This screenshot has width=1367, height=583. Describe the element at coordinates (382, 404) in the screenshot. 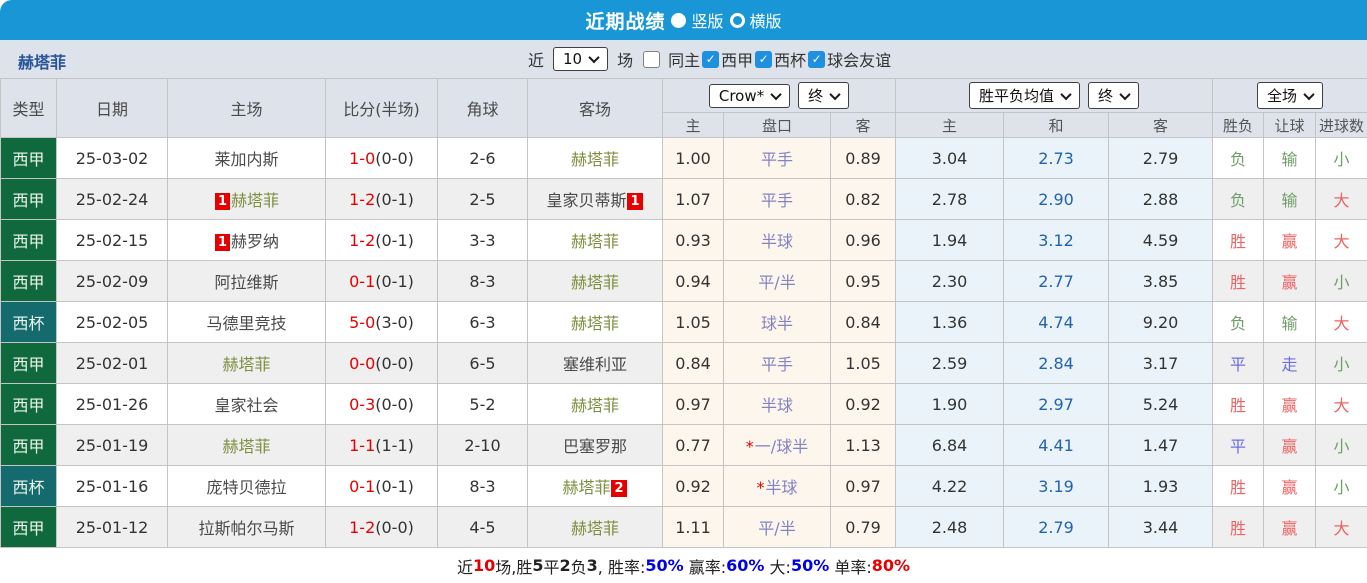

I see `score-cell: 0-3(0-0)` at that location.